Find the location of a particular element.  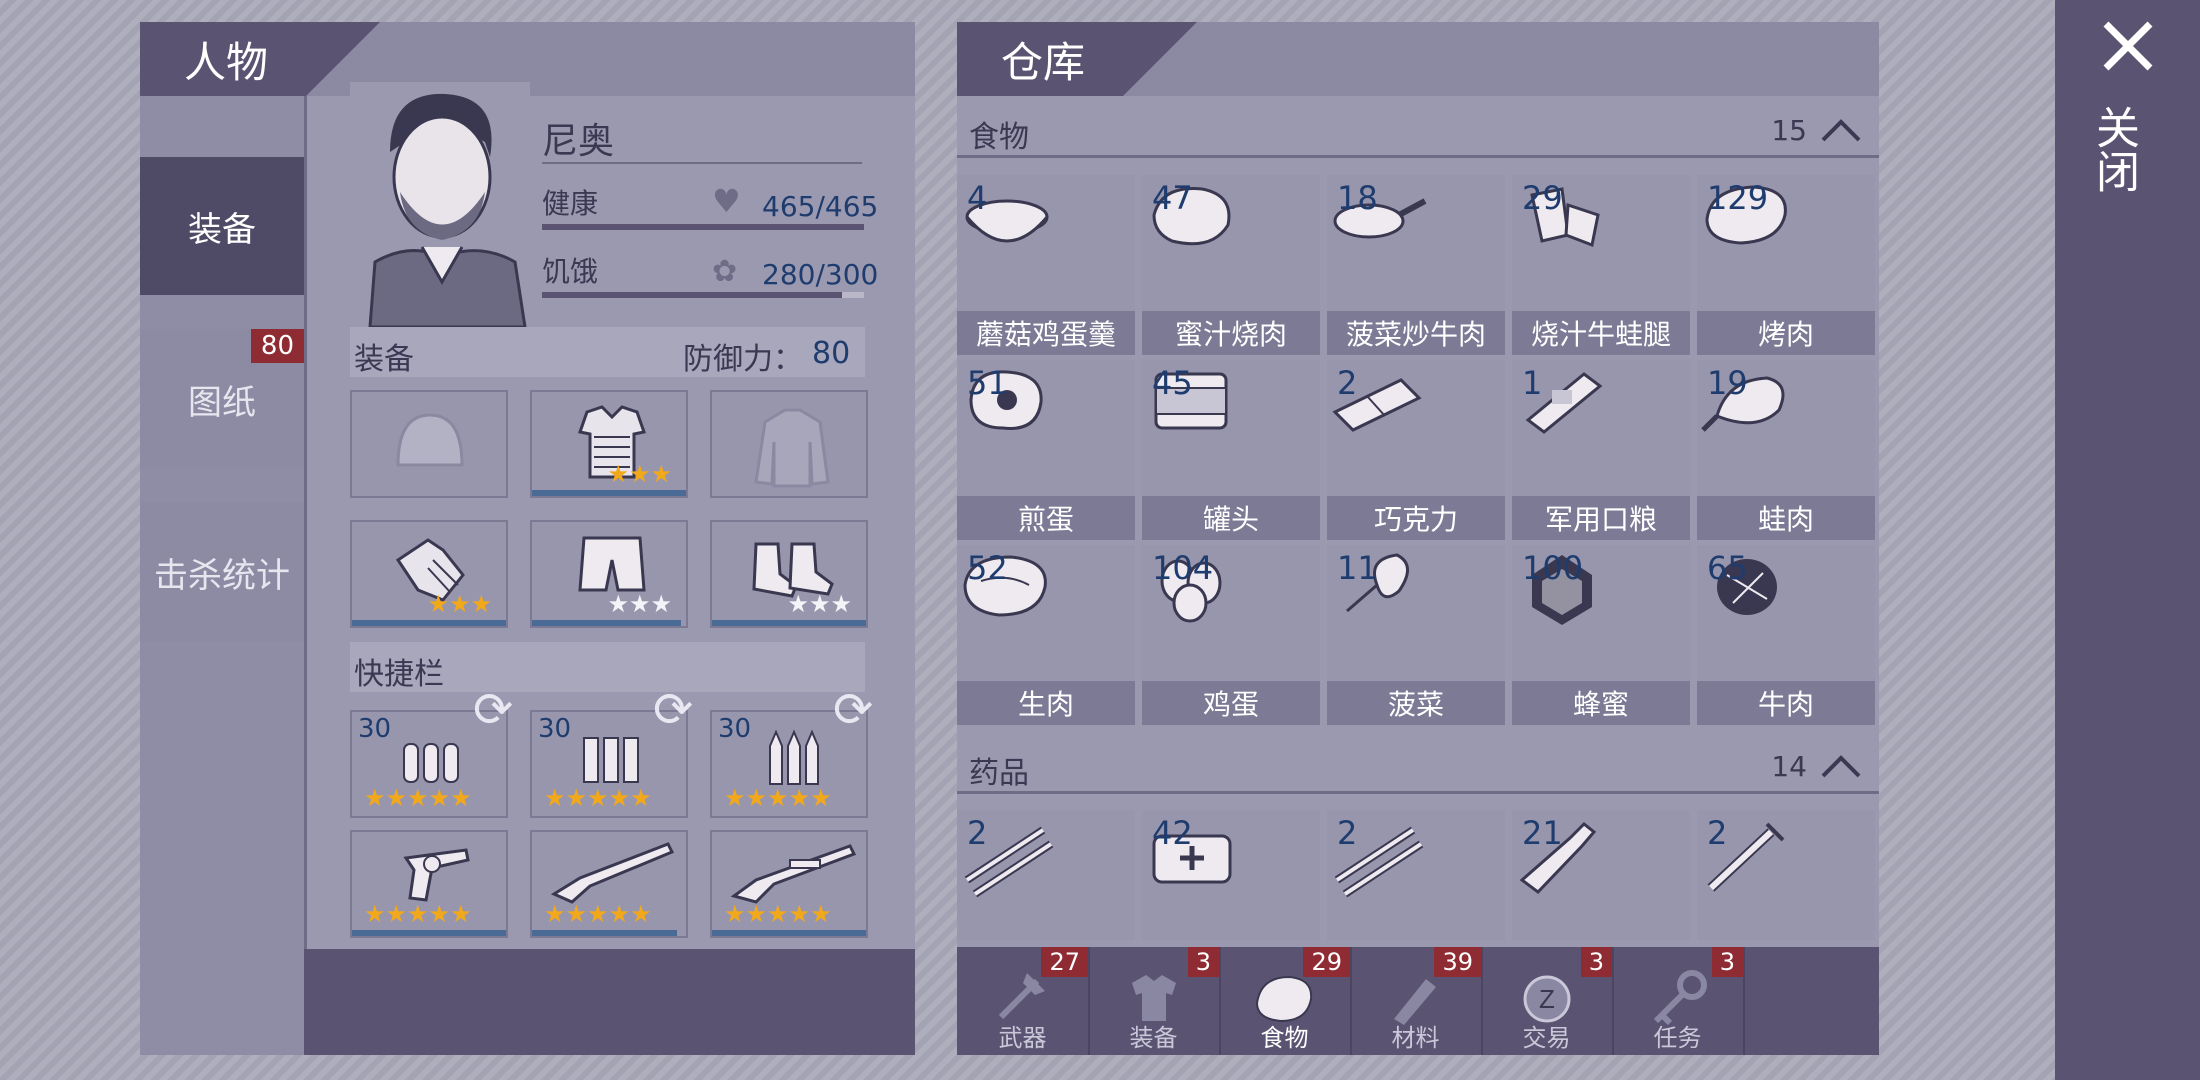

health-bar-track is located at coordinates (703, 227).